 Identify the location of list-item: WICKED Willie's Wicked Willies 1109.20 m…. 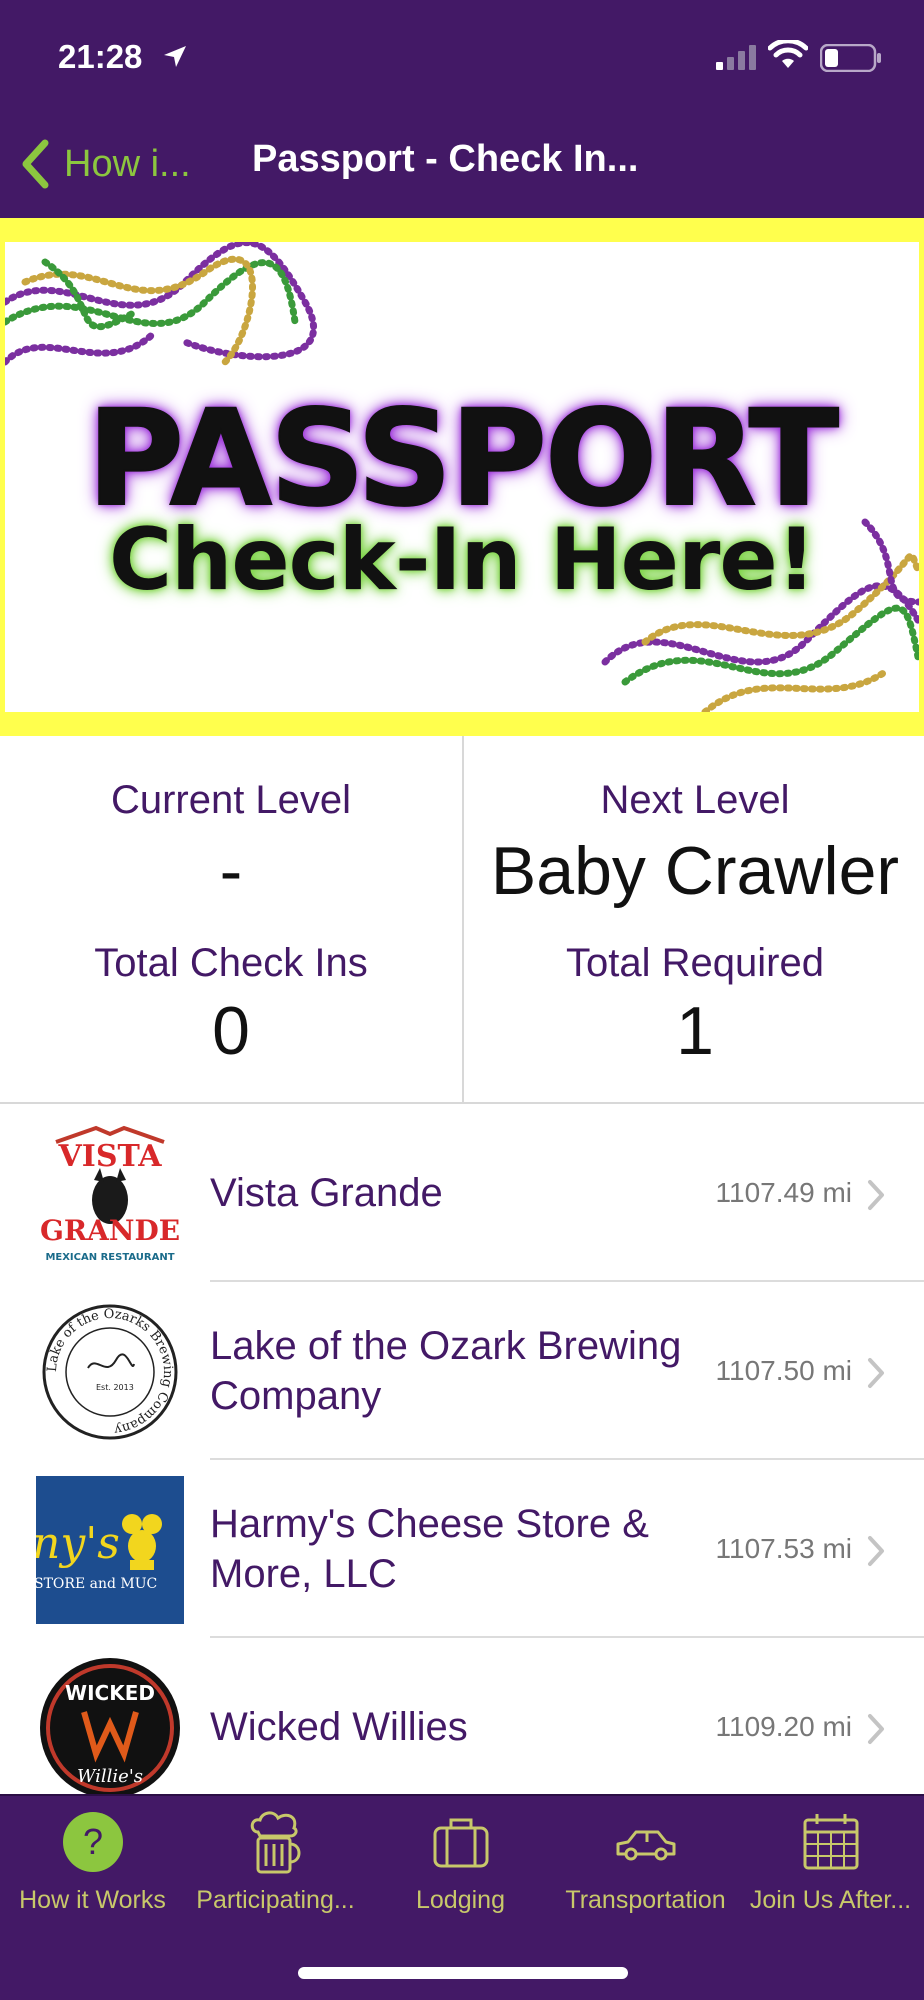
(462, 1716).